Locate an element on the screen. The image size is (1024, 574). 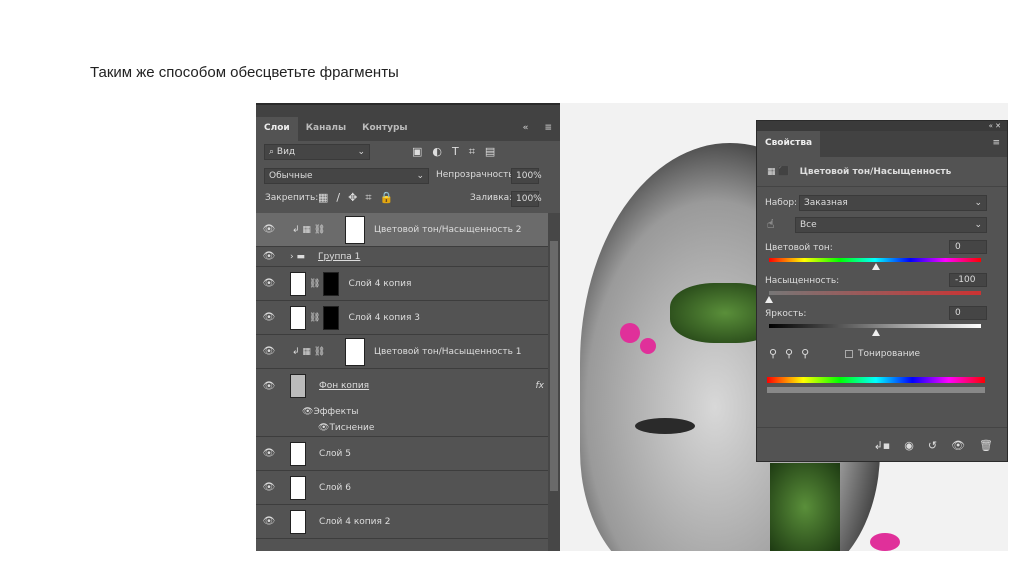
filter-kind-select: ⌕ Вид ⌄ is located at coordinates (317, 152).